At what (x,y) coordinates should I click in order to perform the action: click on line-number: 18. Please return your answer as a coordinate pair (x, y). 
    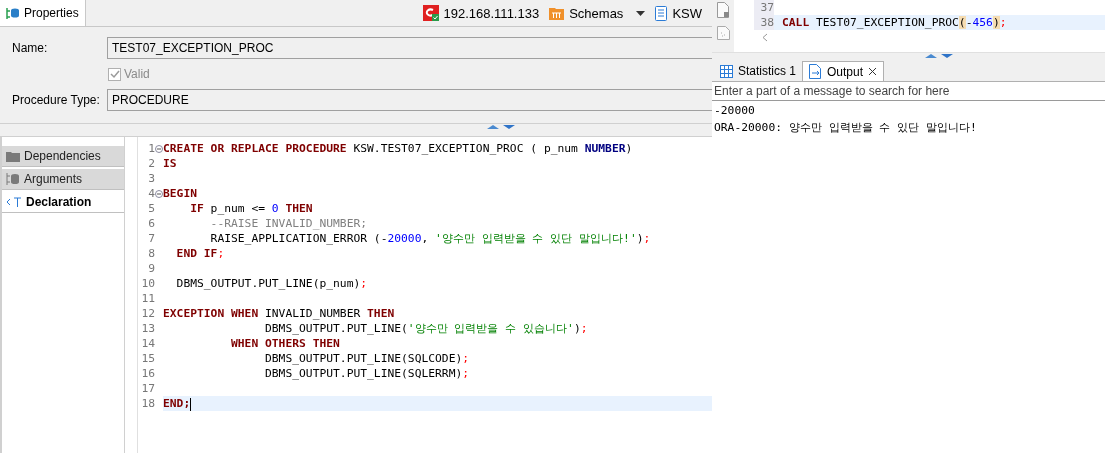
    Looking at the image, I should click on (147, 403).